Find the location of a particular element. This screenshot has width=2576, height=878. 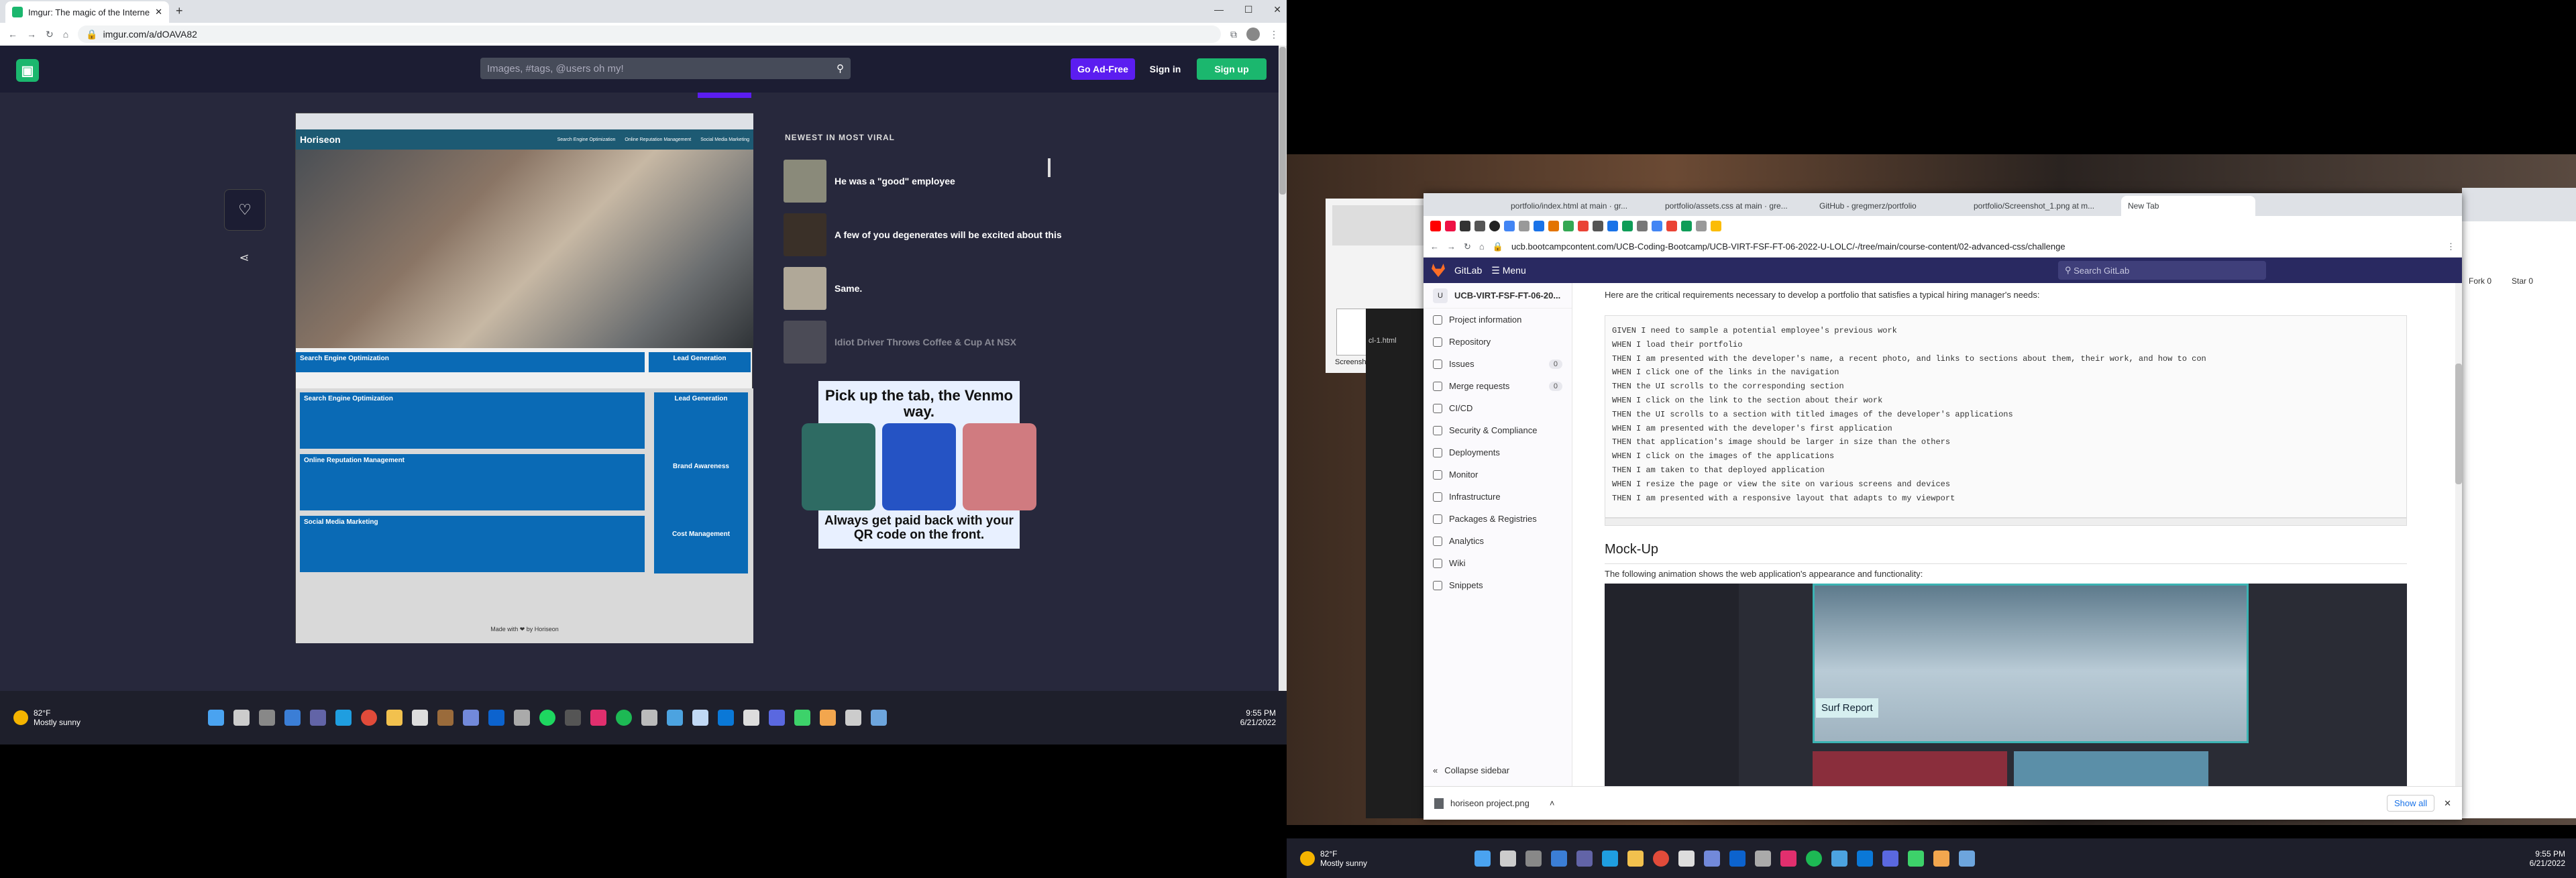

viral-item: He was a "good" employee is located at coordinates (924, 181).